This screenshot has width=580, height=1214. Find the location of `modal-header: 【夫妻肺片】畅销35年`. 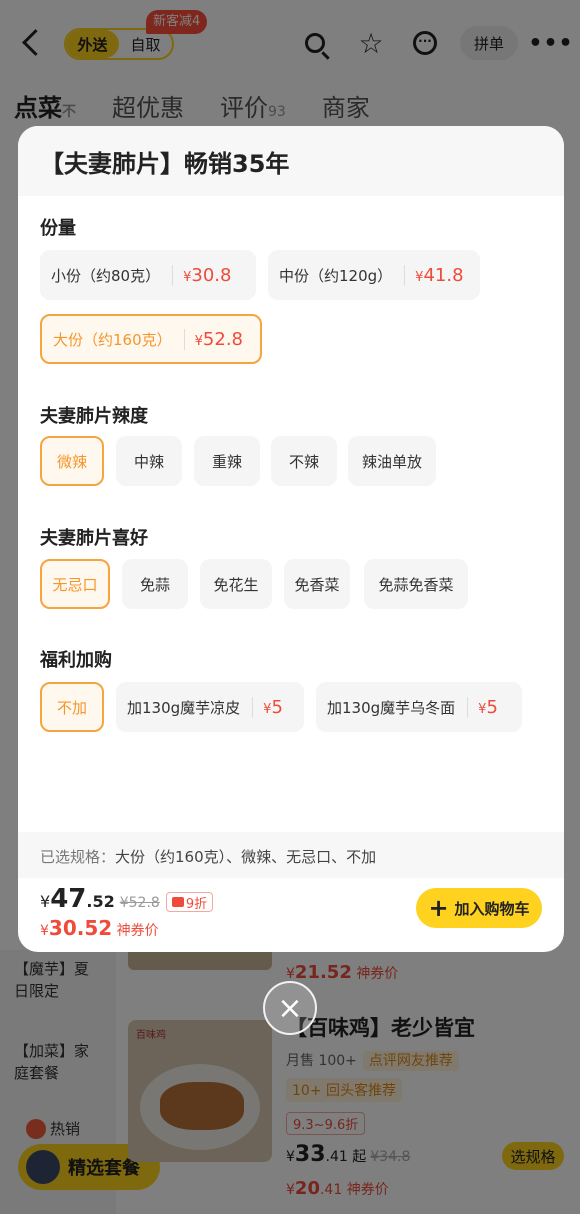

modal-header: 【夫妻肺片】畅销35年 is located at coordinates (291, 161).